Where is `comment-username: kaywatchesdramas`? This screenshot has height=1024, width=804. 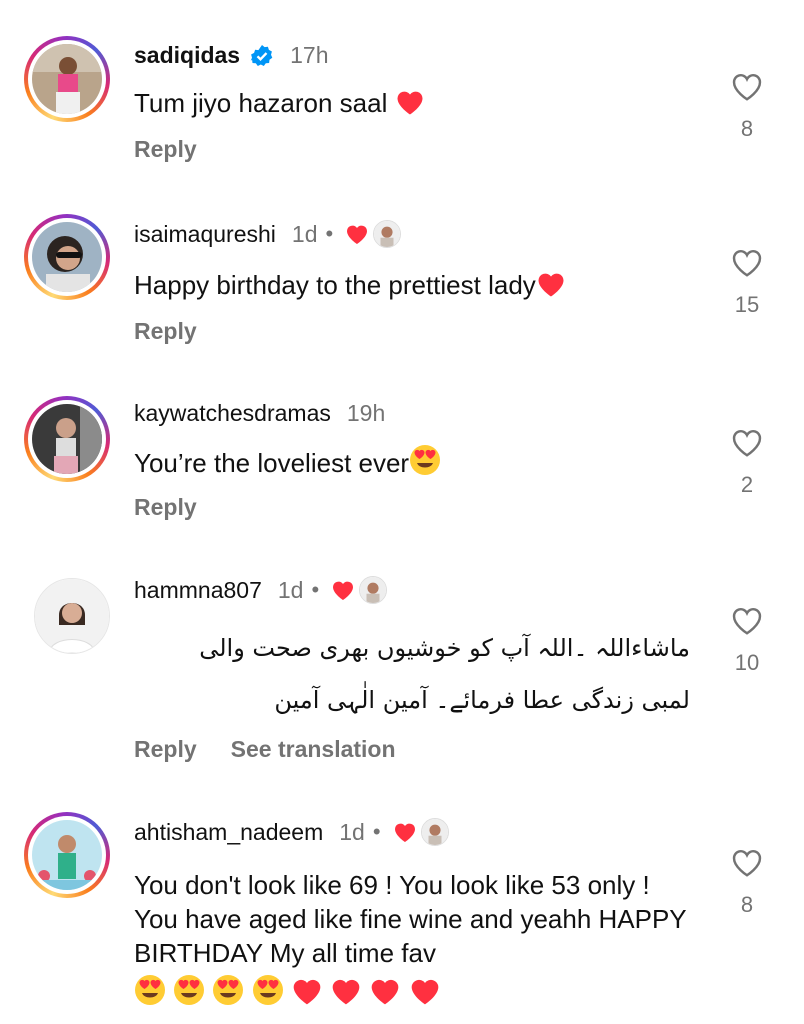
comment-username: kaywatchesdramas is located at coordinates (232, 413).